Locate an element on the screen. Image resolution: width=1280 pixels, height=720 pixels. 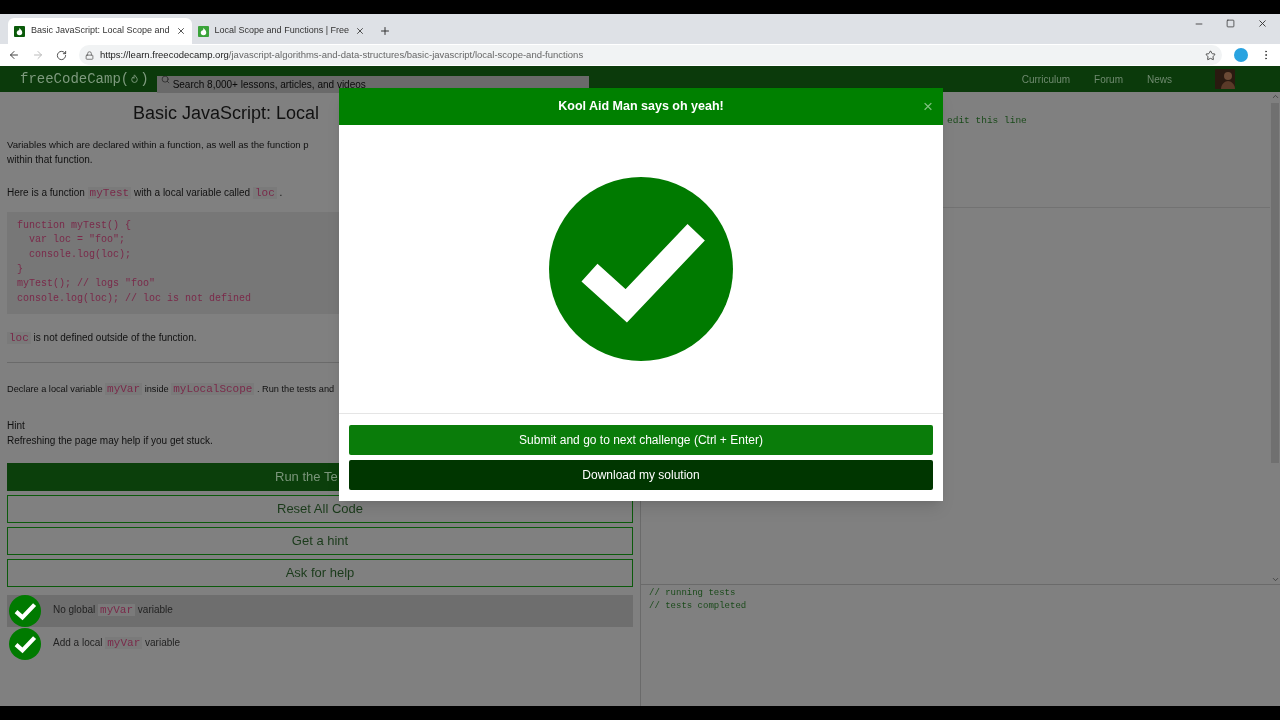
paragraph: within that function. is located at coordinates (50, 160).